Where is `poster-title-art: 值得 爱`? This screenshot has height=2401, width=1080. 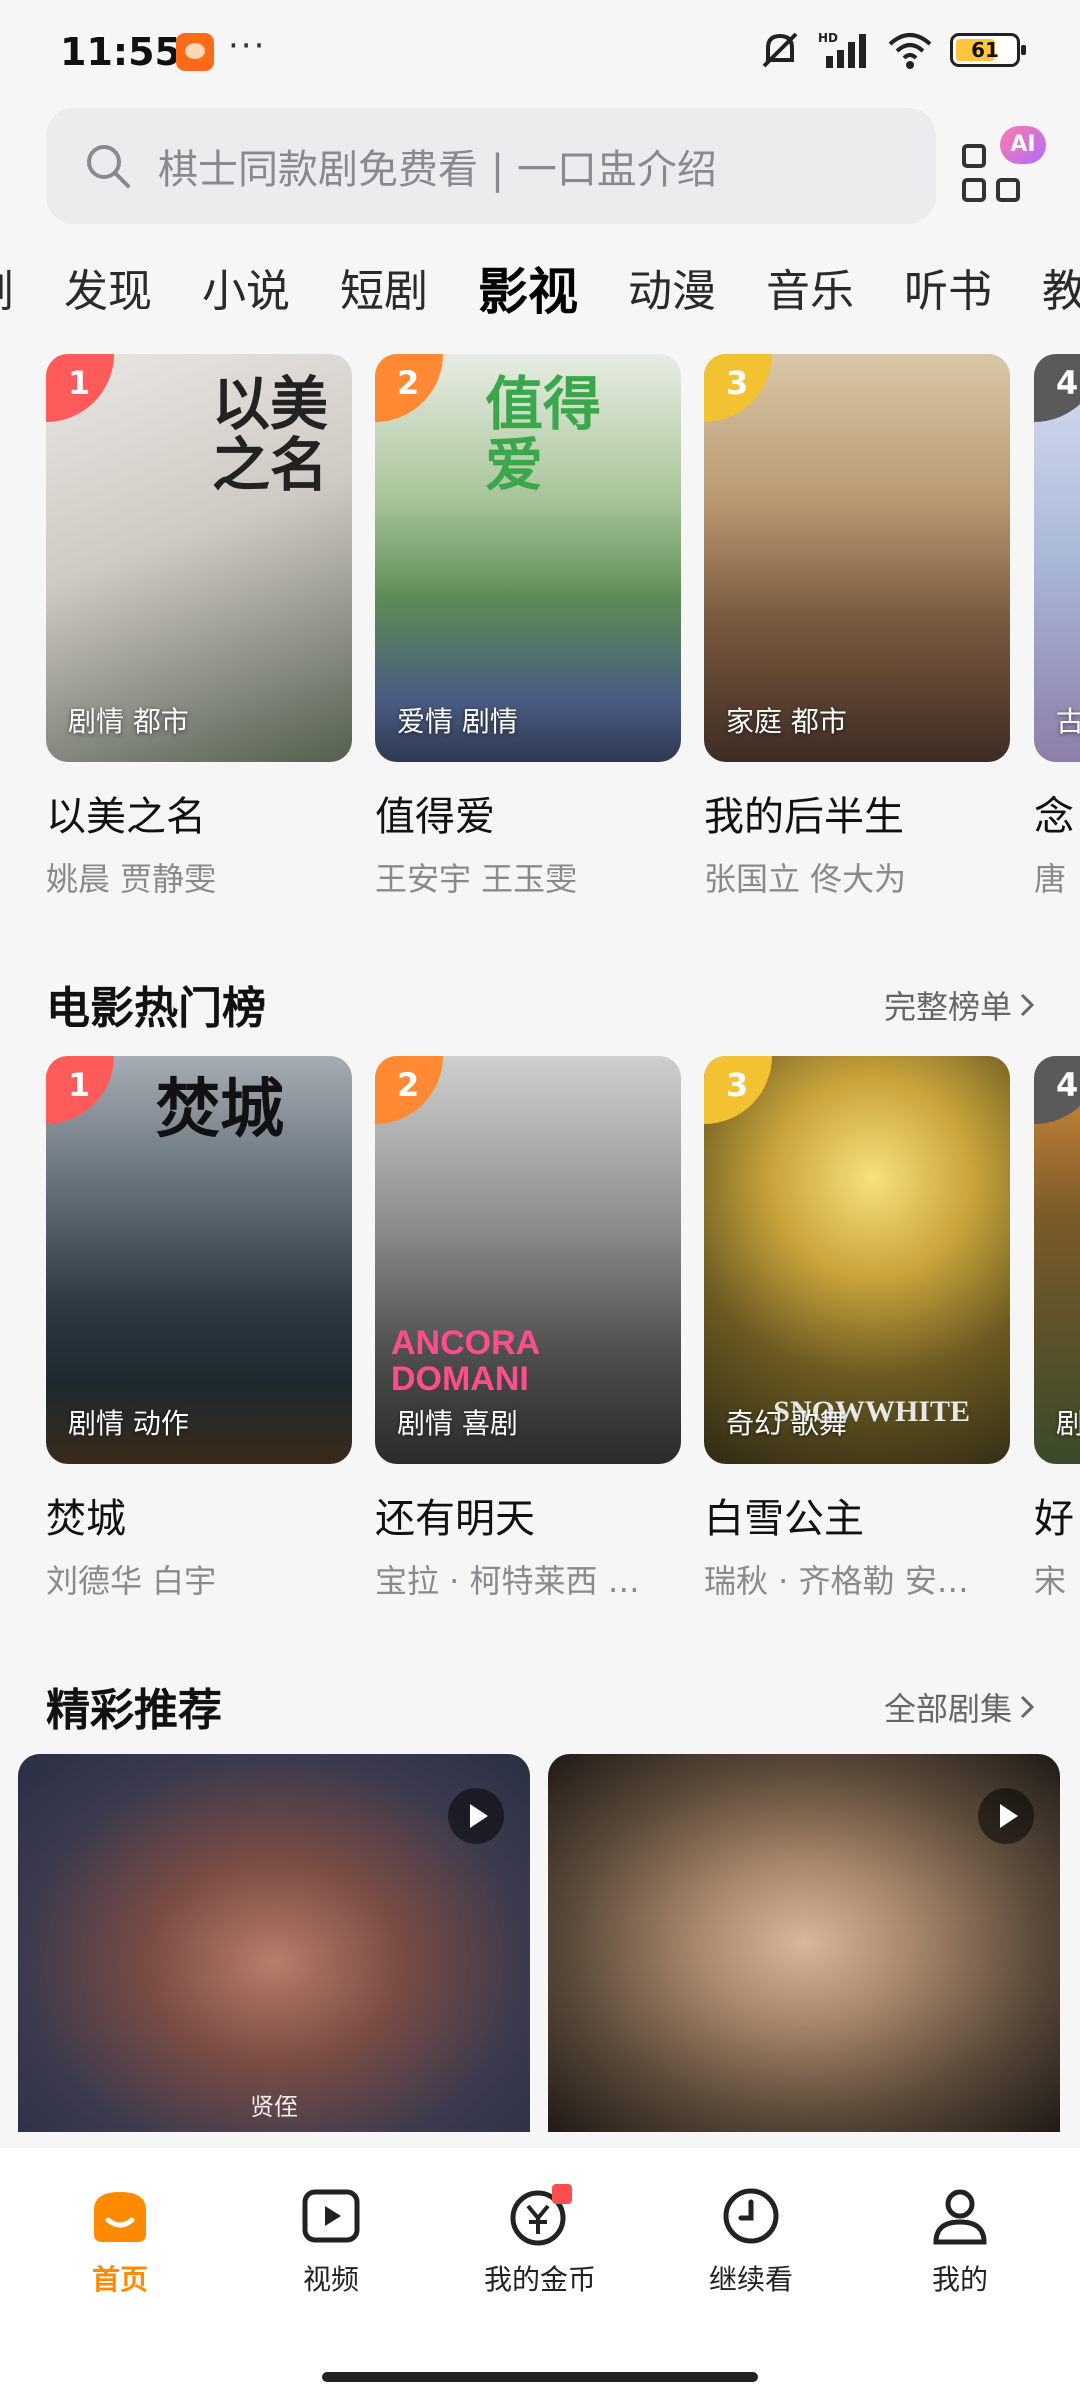 poster-title-art: 值得 爱 is located at coordinates (543, 434).